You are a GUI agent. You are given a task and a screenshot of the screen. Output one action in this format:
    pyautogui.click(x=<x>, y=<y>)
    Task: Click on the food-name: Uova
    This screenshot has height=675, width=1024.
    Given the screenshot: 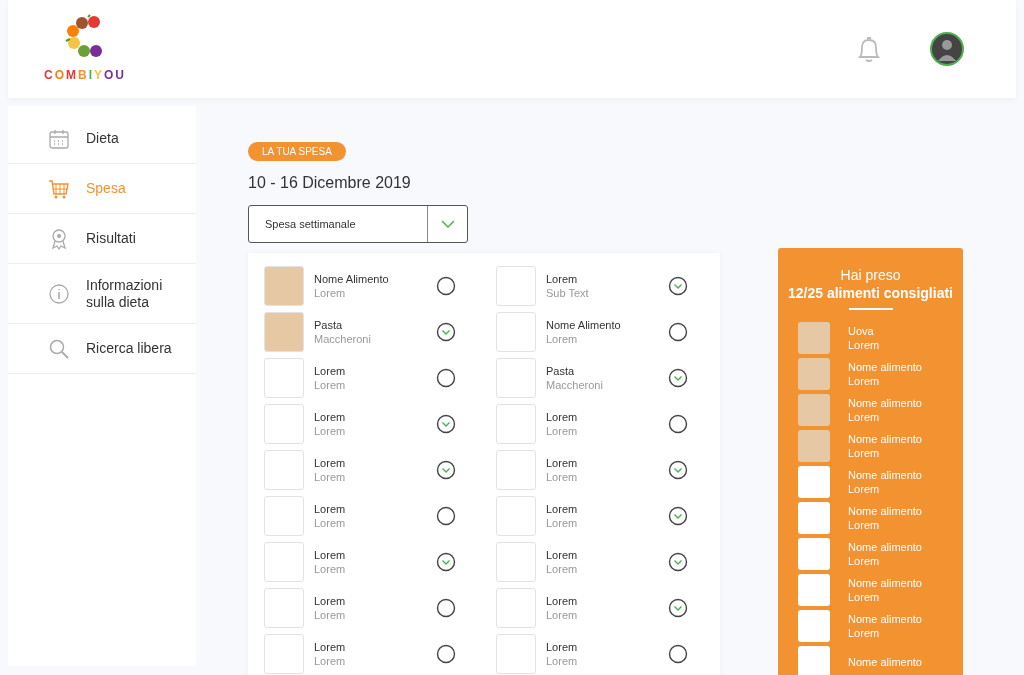 What is the action you would take?
    pyautogui.click(x=861, y=331)
    